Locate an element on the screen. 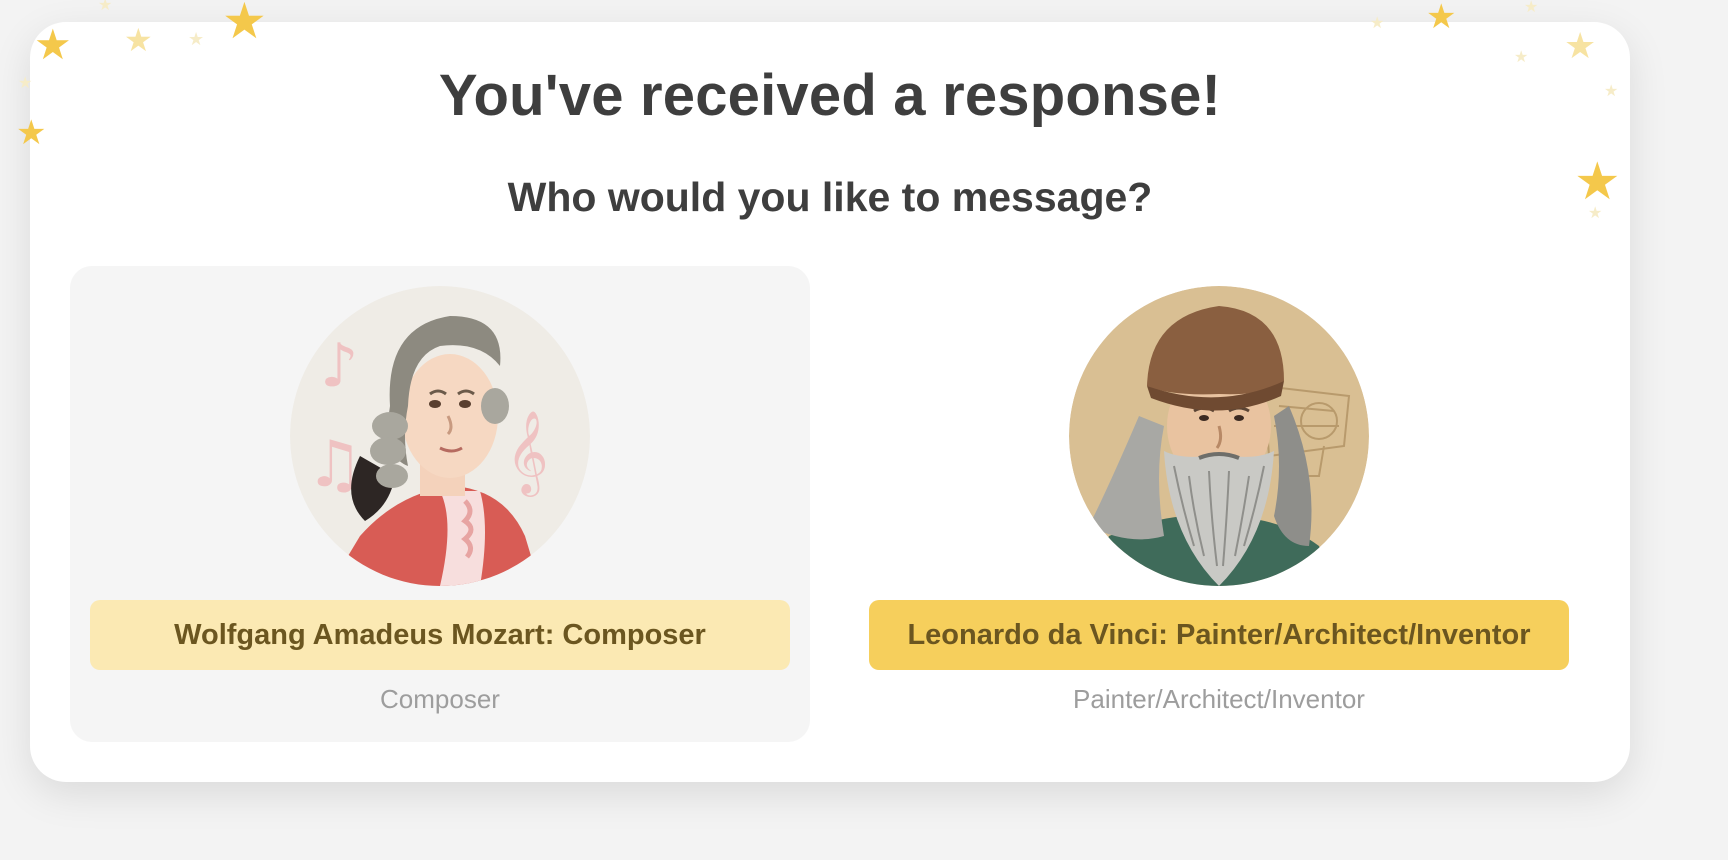  leonardo-portrait is located at coordinates (1219, 436).